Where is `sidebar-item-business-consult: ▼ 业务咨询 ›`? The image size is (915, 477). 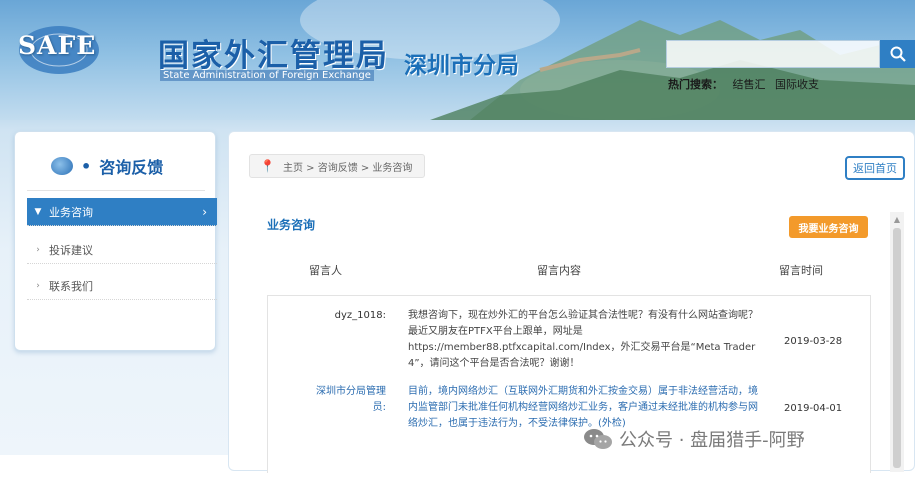
sidebar-item-business-consult: ▼ 业务咨询 › is located at coordinates (122, 212).